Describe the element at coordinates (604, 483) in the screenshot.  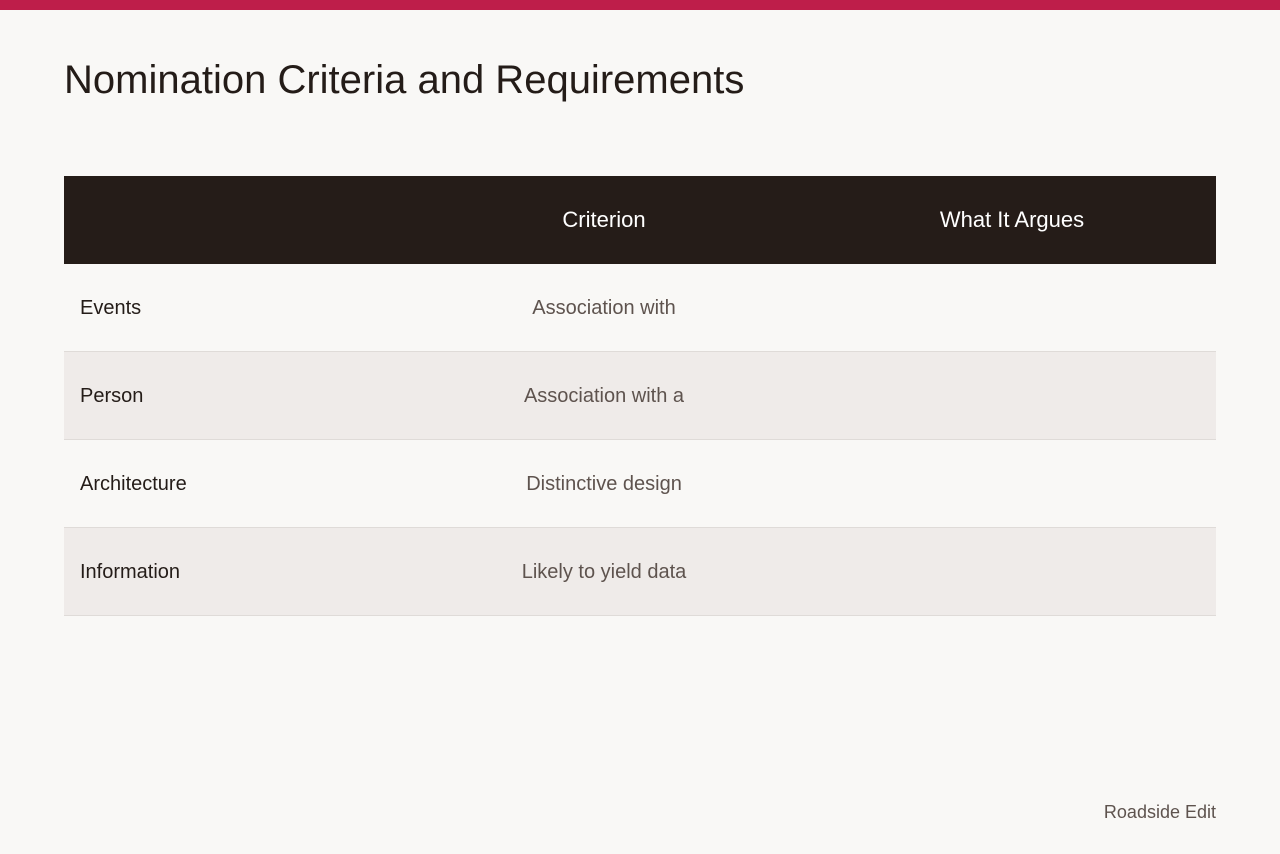
I see `row-criterion: Distinctive design` at that location.